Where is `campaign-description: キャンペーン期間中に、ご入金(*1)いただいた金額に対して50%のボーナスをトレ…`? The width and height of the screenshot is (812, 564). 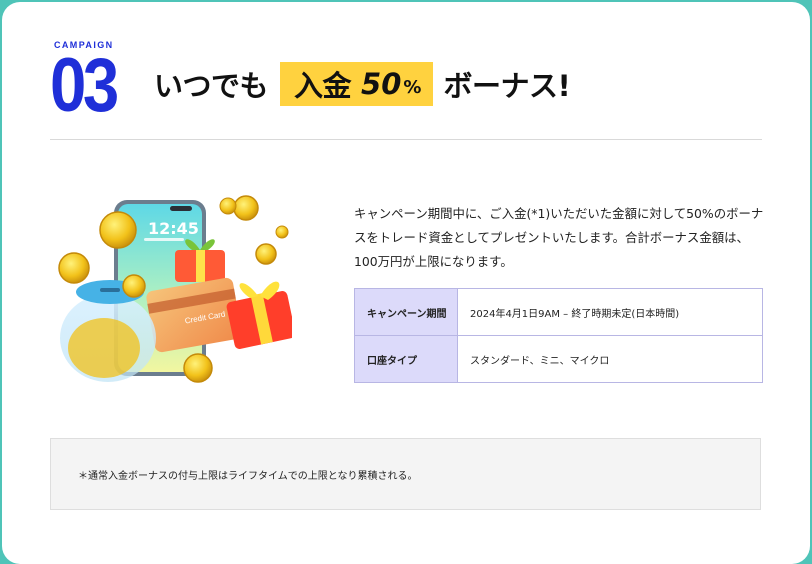
campaign-description: キャンペーン期間中に、ご入金(*1)いただいた金額に対して50%のボーナスをトレ… is located at coordinates (559, 237).